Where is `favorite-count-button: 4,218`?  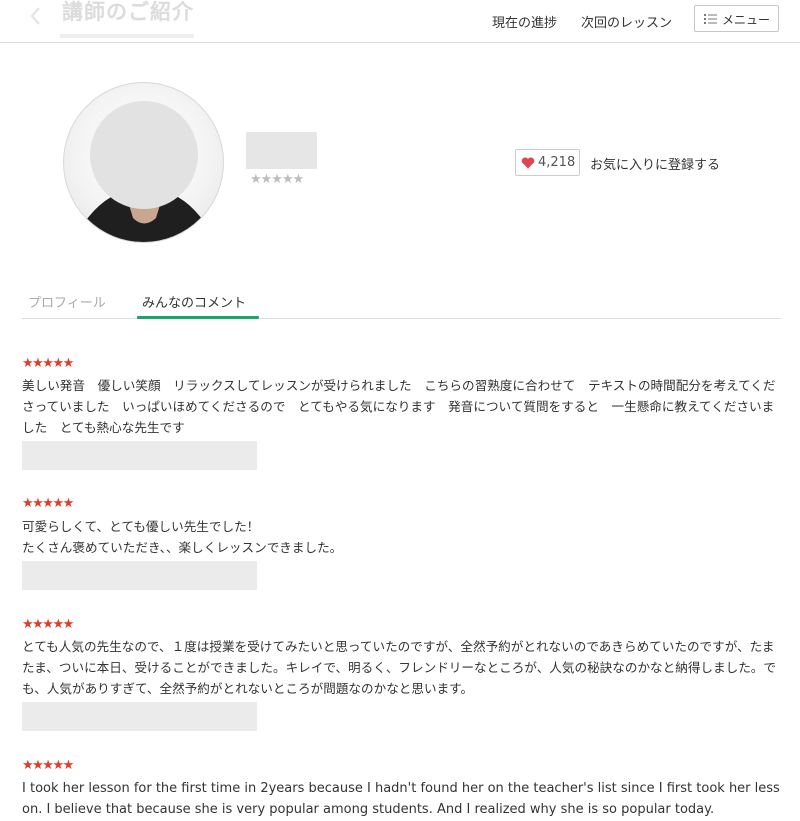
favorite-count-button: 4,218 is located at coordinates (547, 162).